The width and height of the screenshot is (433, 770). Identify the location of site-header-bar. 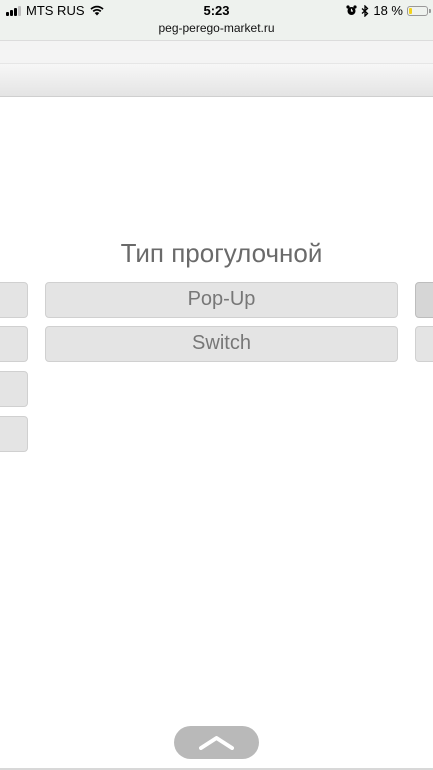
(216, 80).